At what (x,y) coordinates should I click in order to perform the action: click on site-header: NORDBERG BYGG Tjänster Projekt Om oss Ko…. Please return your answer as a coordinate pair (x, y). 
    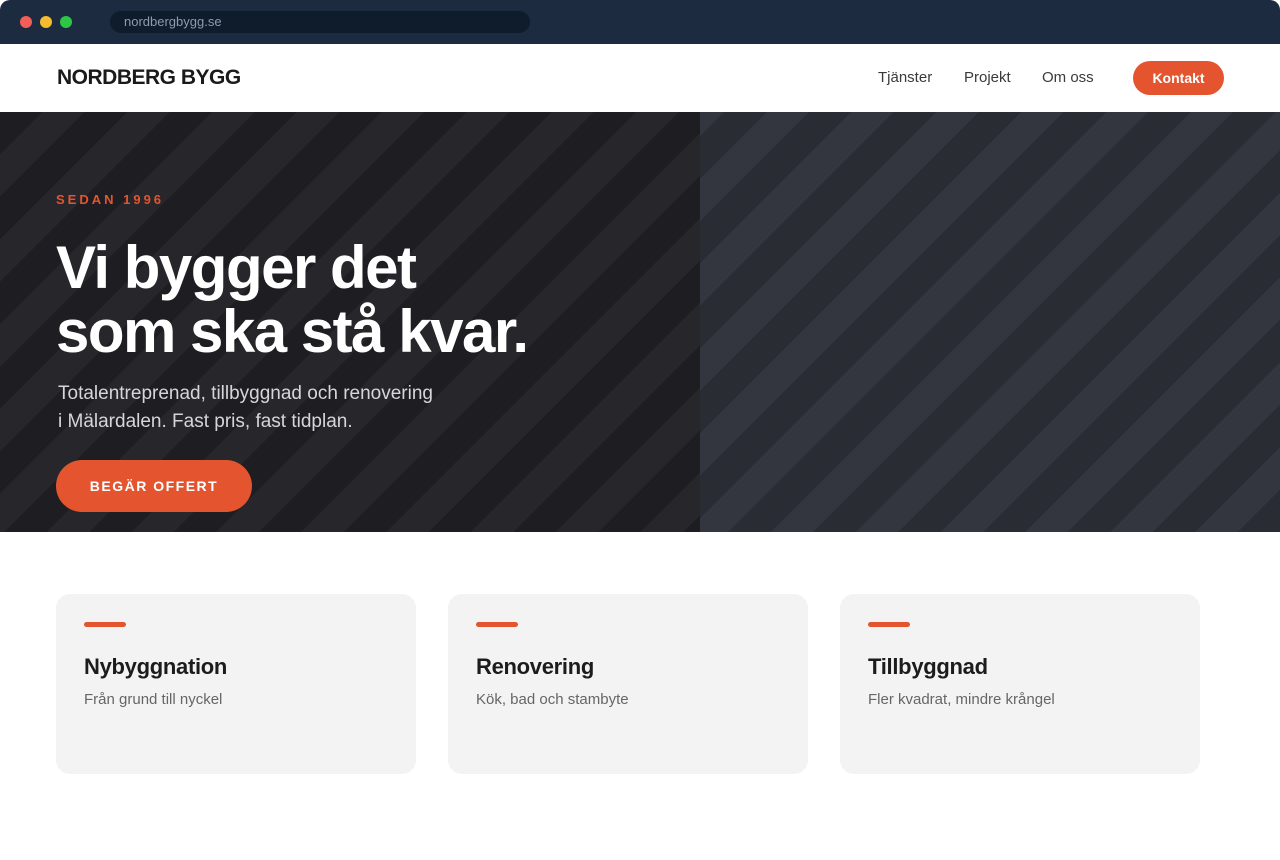
    Looking at the image, I should click on (640, 78).